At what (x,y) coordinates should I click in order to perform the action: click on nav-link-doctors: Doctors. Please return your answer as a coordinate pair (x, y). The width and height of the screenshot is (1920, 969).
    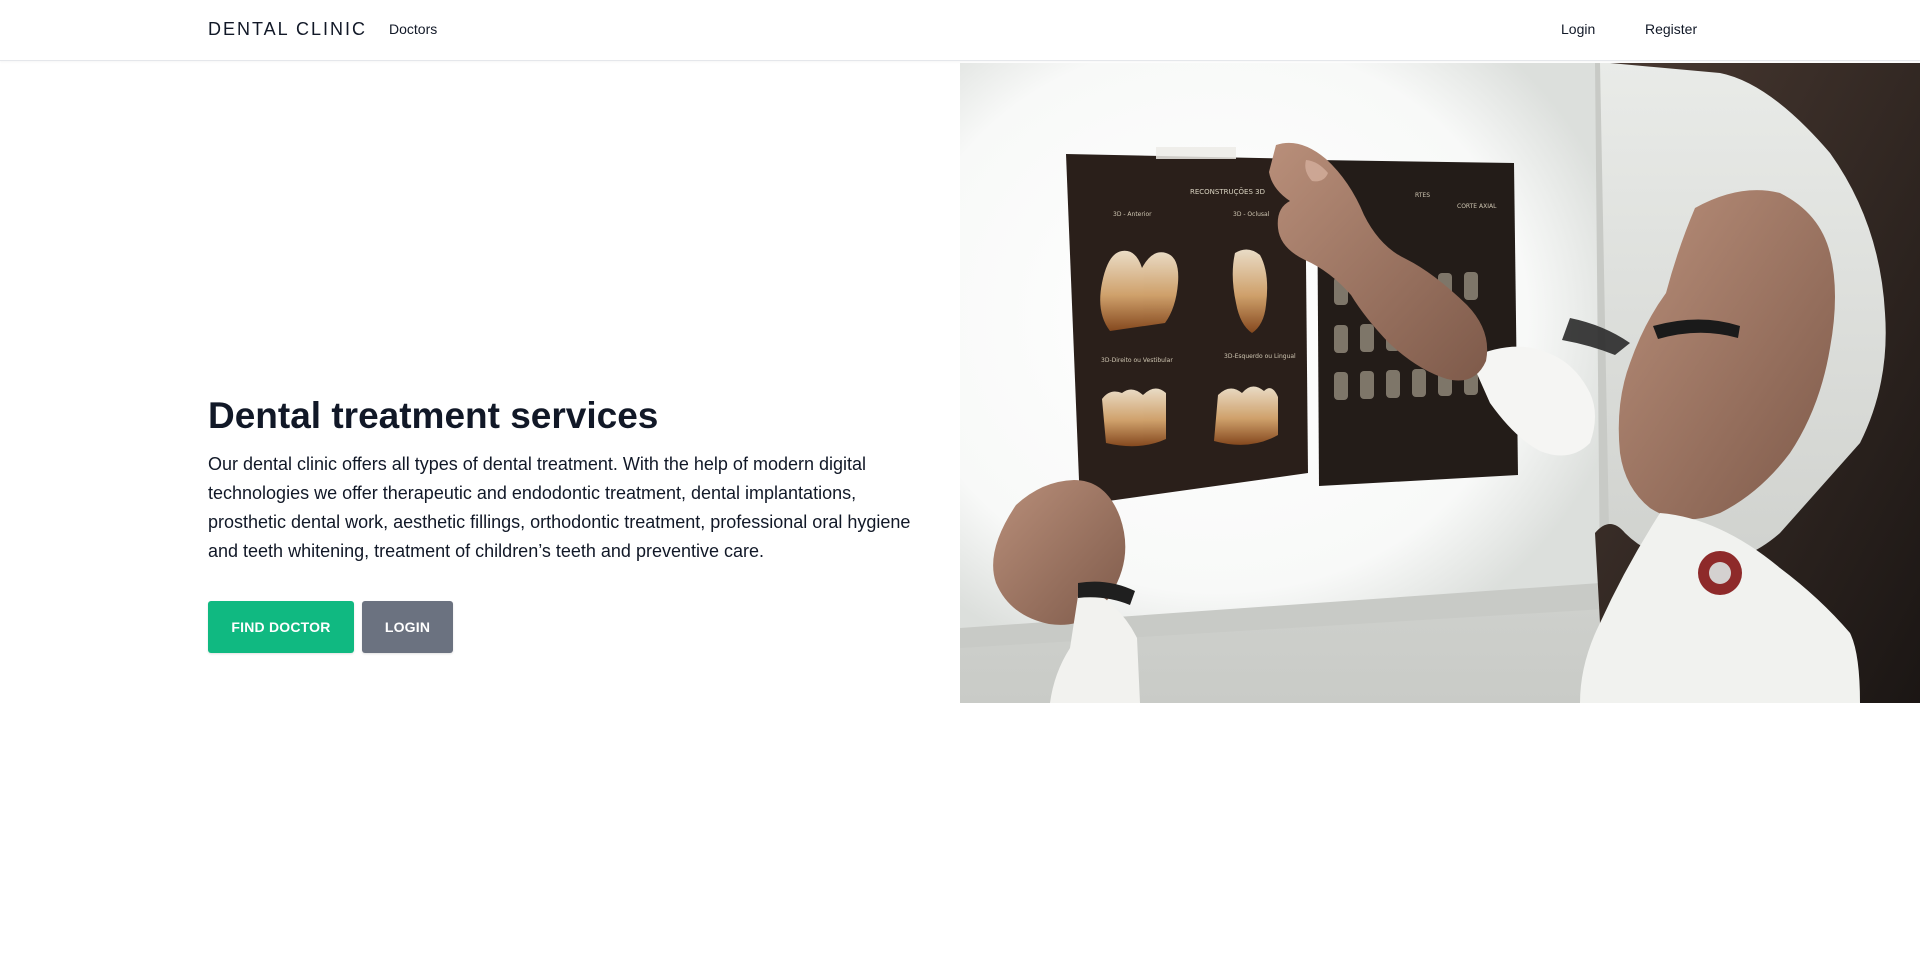
    Looking at the image, I should click on (413, 29).